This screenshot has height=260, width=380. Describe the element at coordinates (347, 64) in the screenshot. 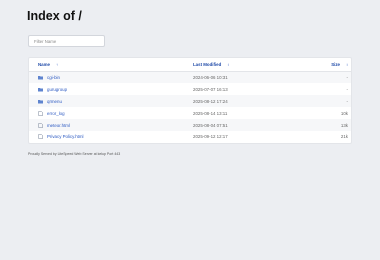

I see `sort-arrow-size-icon: ↕` at that location.